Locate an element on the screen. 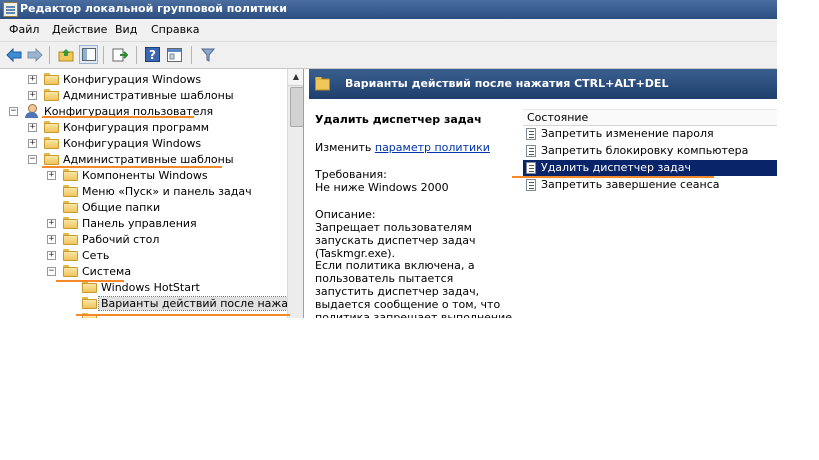 This screenshot has height=460, width=819. tree-item-windows-config-computer: + Конфигурация Windows is located at coordinates (143, 80).